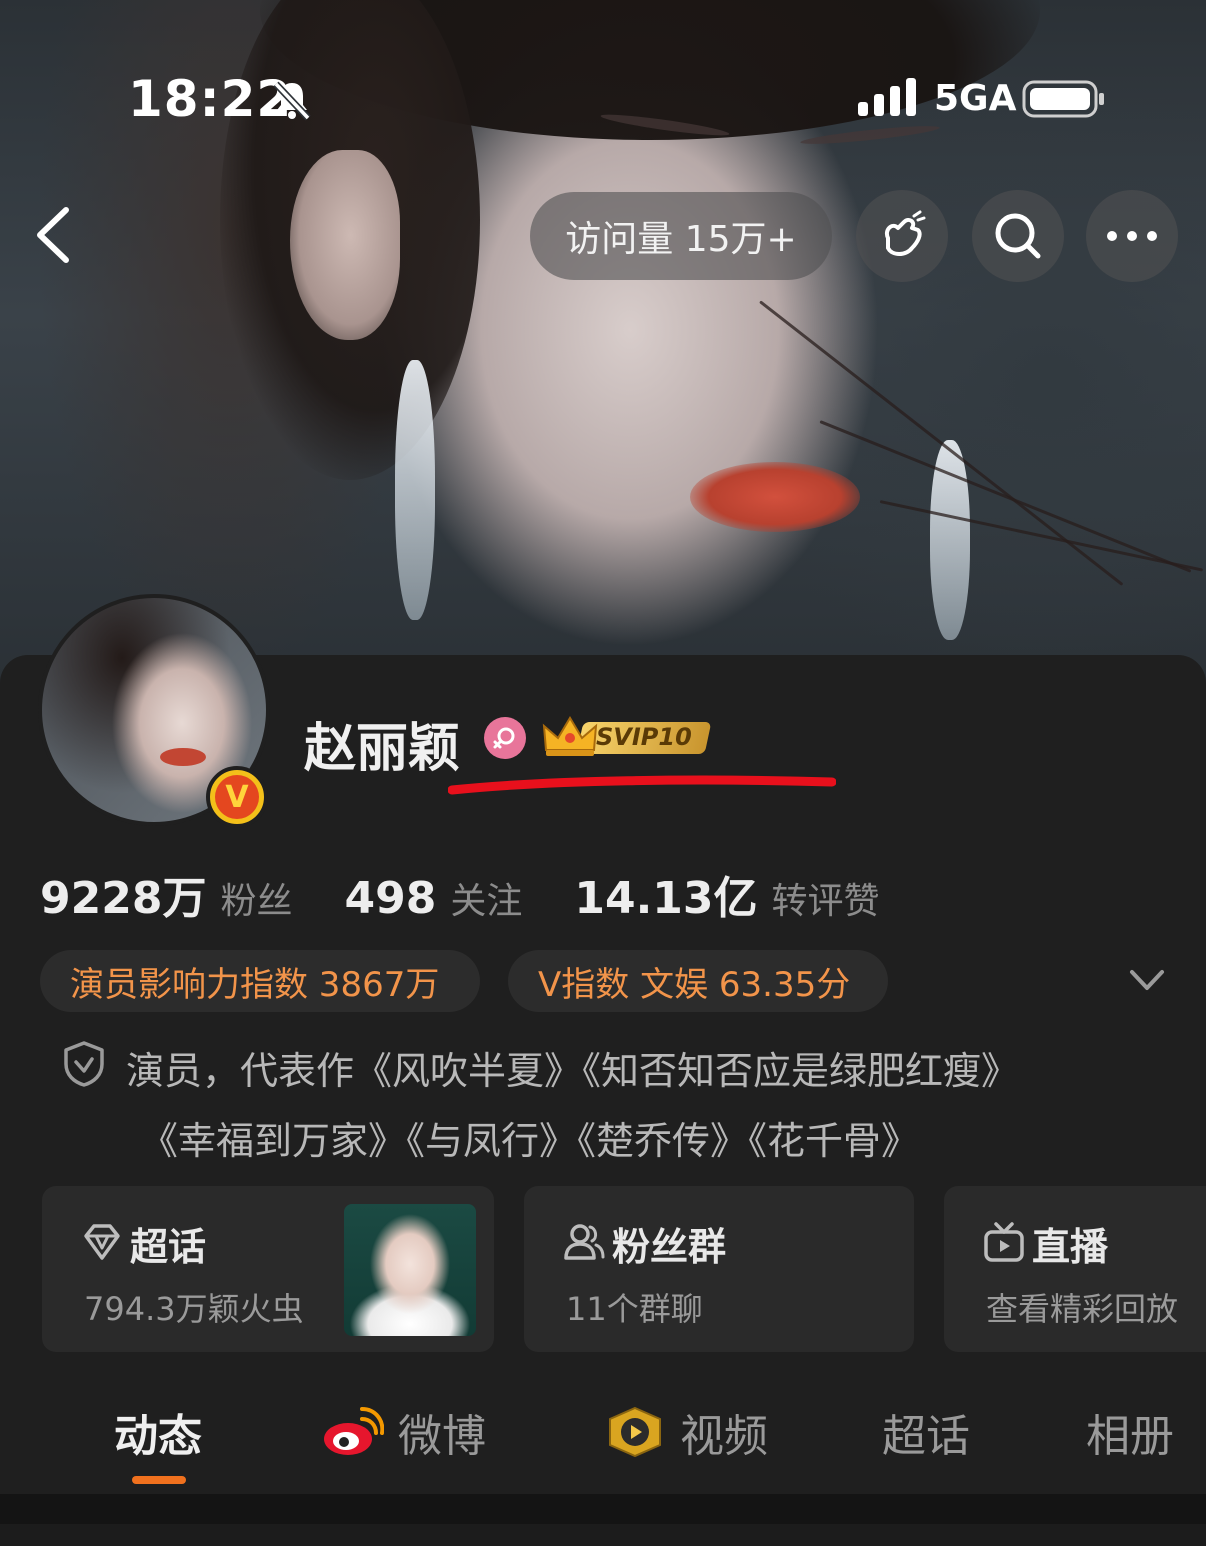 The width and height of the screenshot is (1206, 1546). I want to click on stat-label: 关注, so click(486, 901).